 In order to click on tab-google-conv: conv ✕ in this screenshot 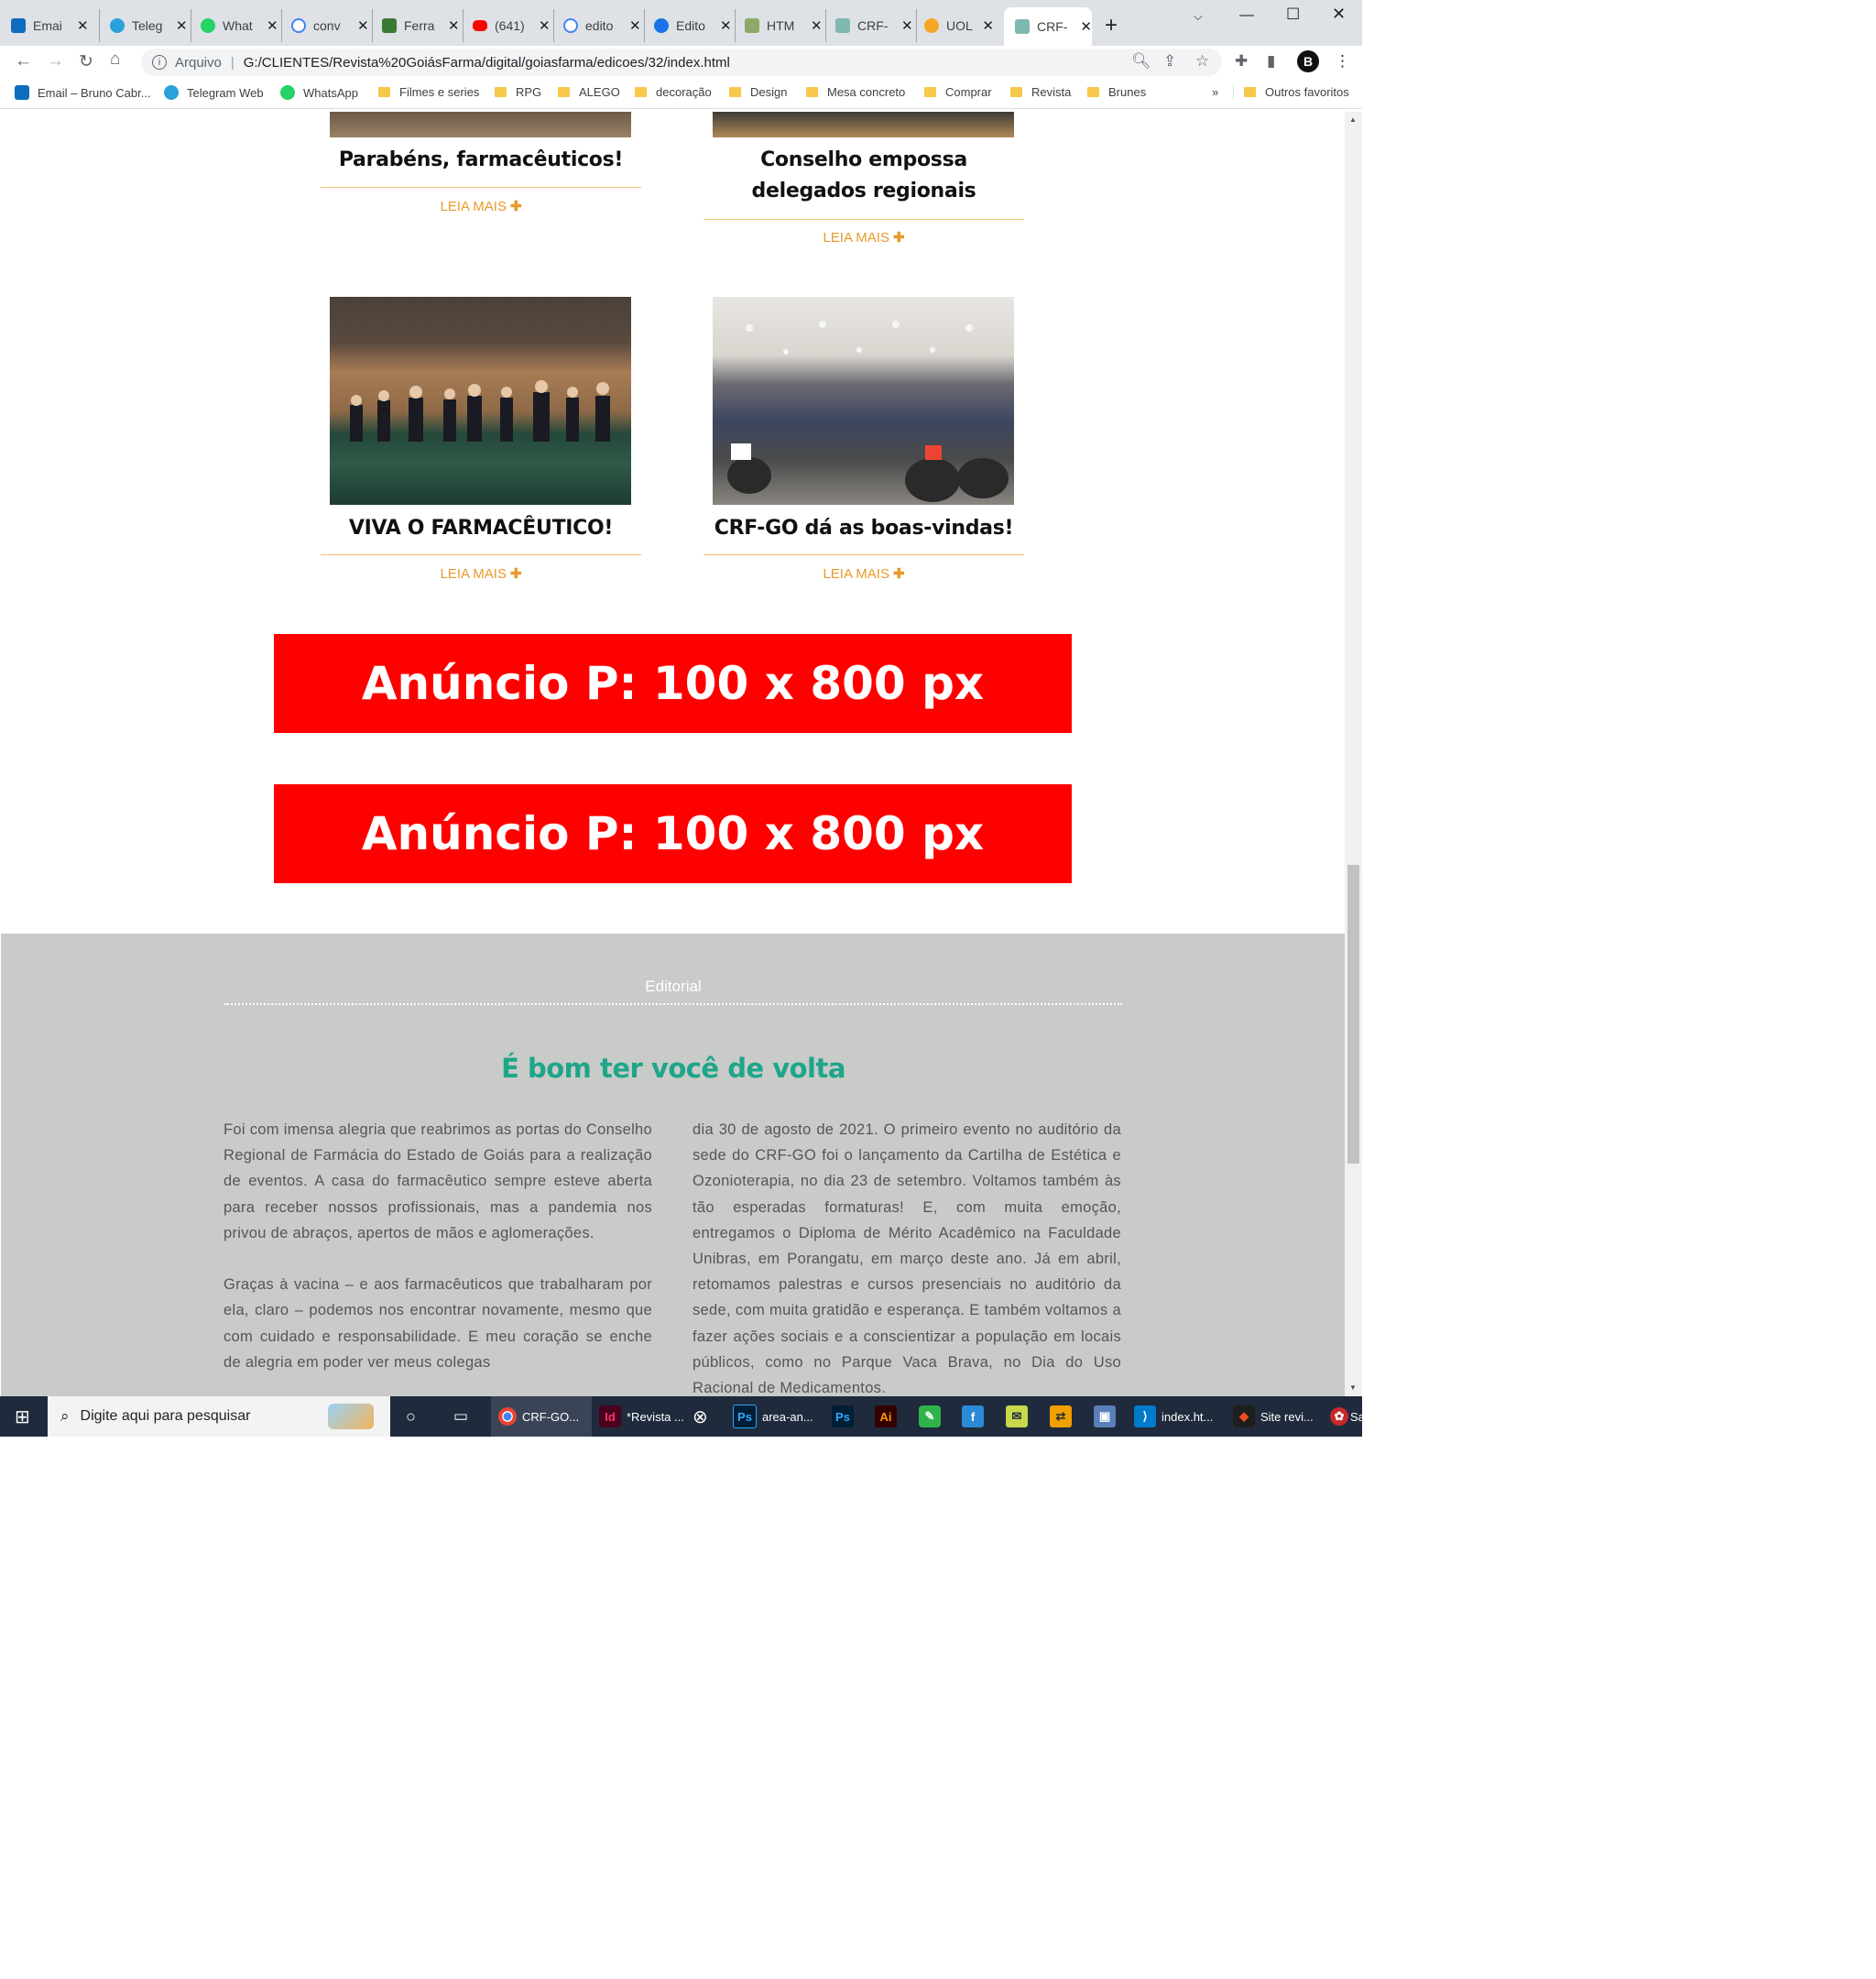, I will do `click(332, 25)`.